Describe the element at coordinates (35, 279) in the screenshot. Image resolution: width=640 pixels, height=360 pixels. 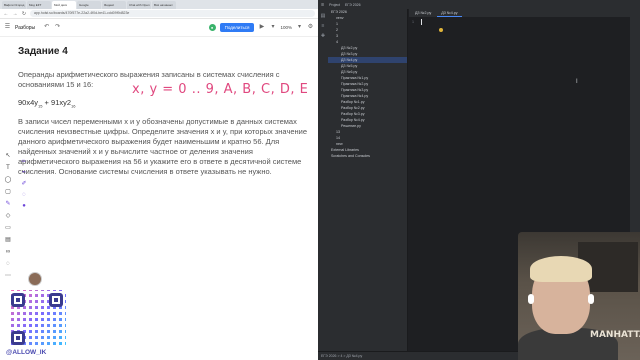
I see `avatar` at that location.